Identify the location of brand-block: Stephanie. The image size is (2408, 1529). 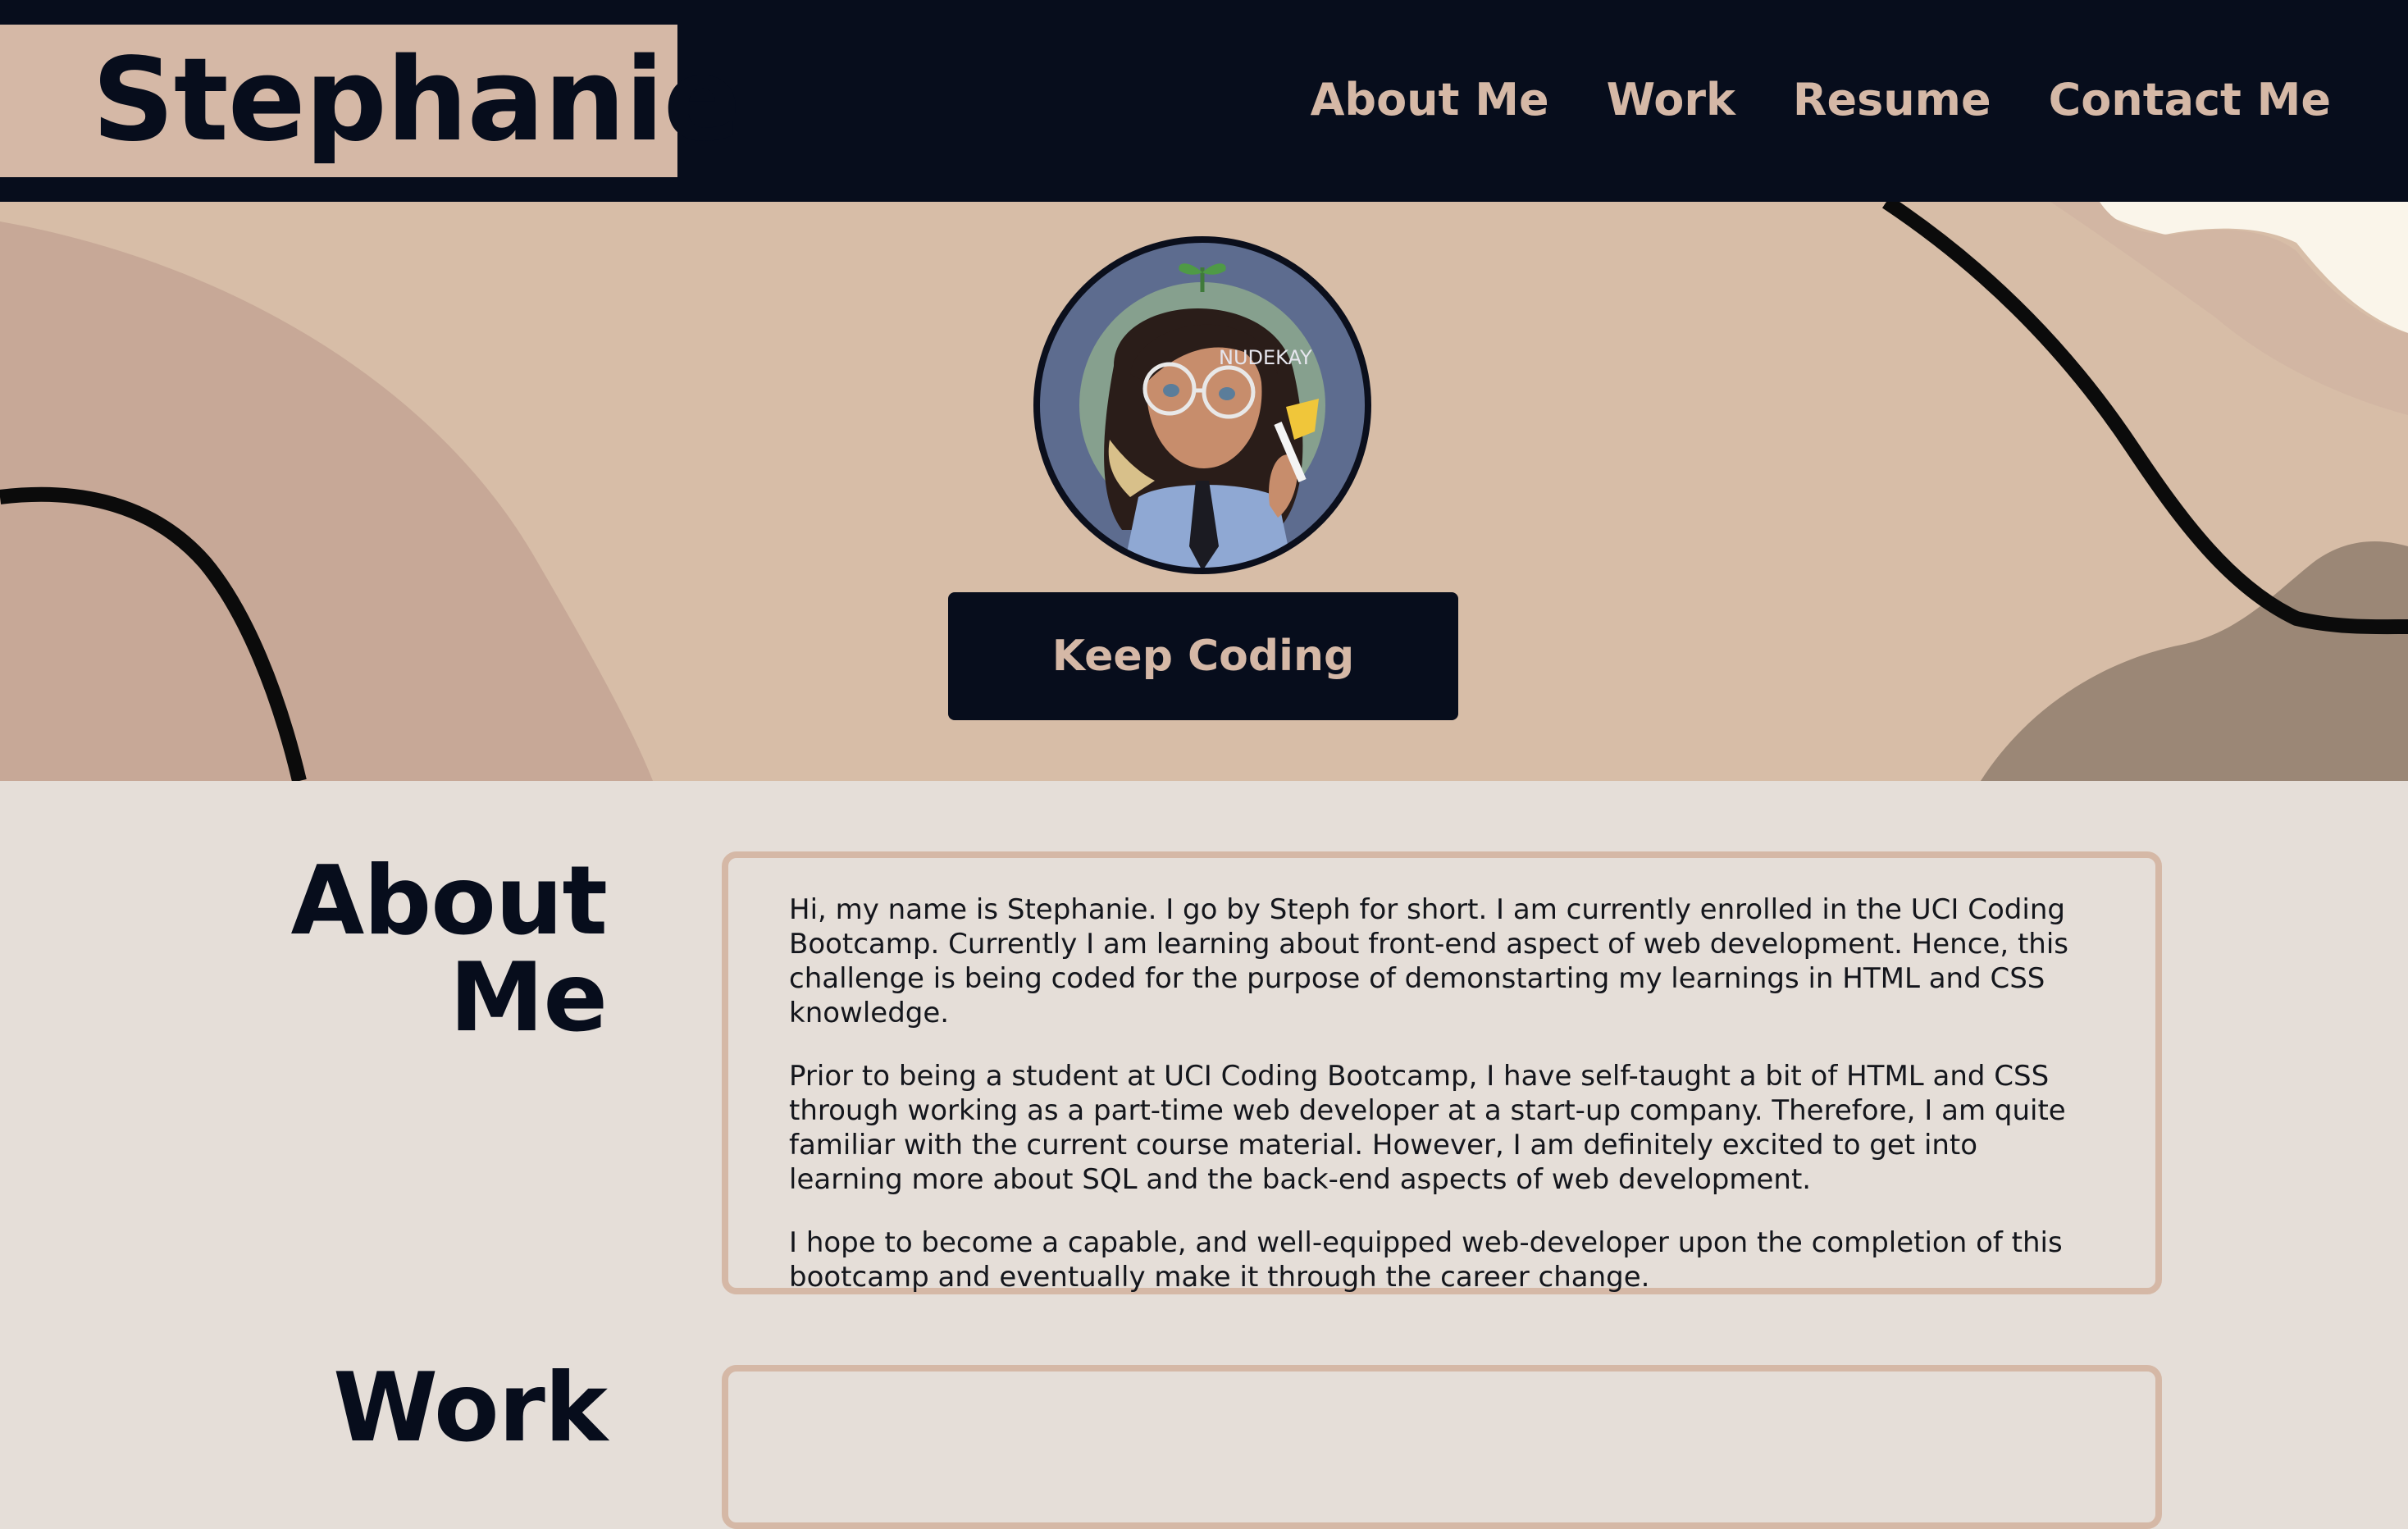
(371, 101).